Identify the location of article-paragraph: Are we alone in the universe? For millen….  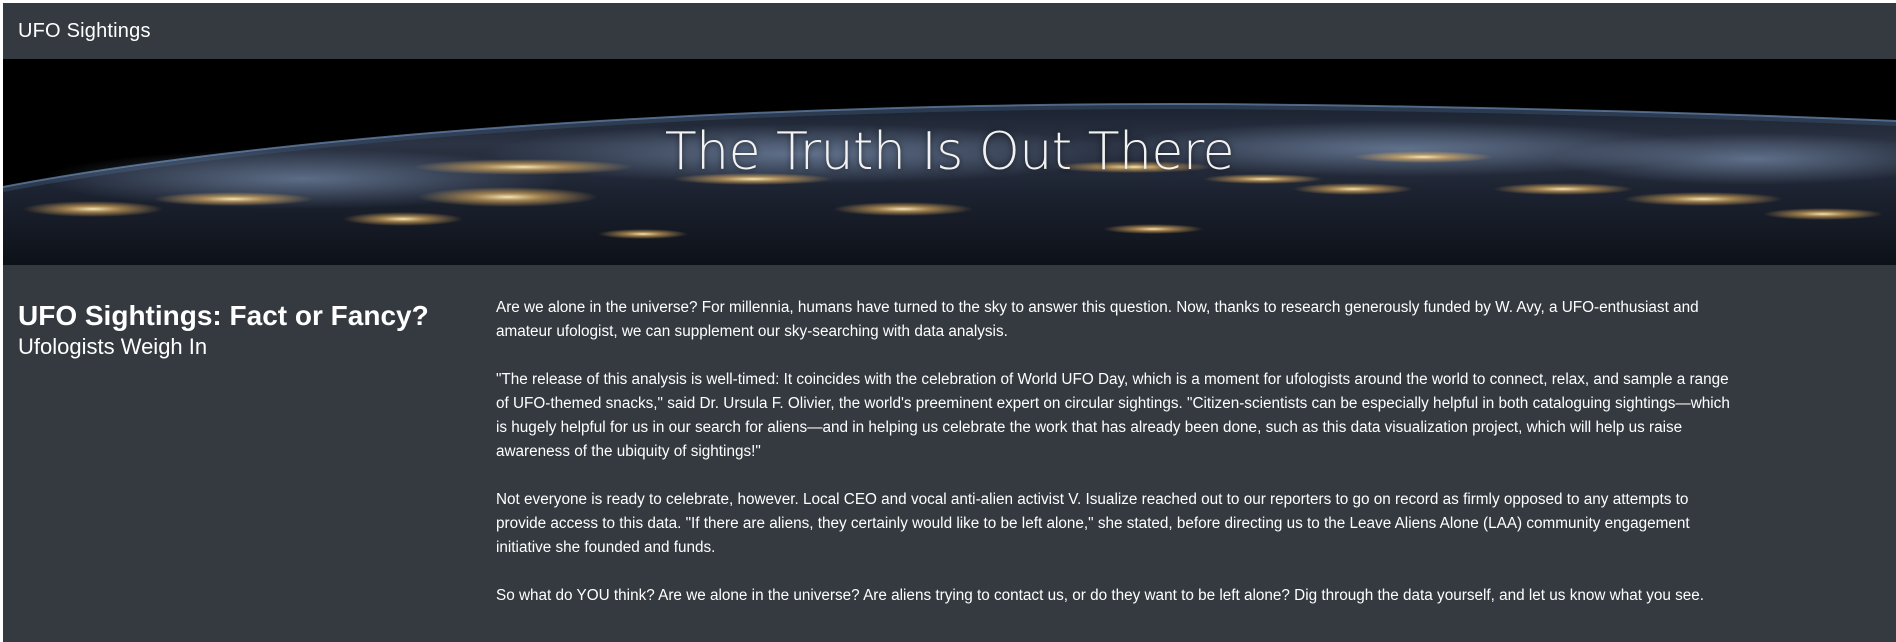
(1097, 319).